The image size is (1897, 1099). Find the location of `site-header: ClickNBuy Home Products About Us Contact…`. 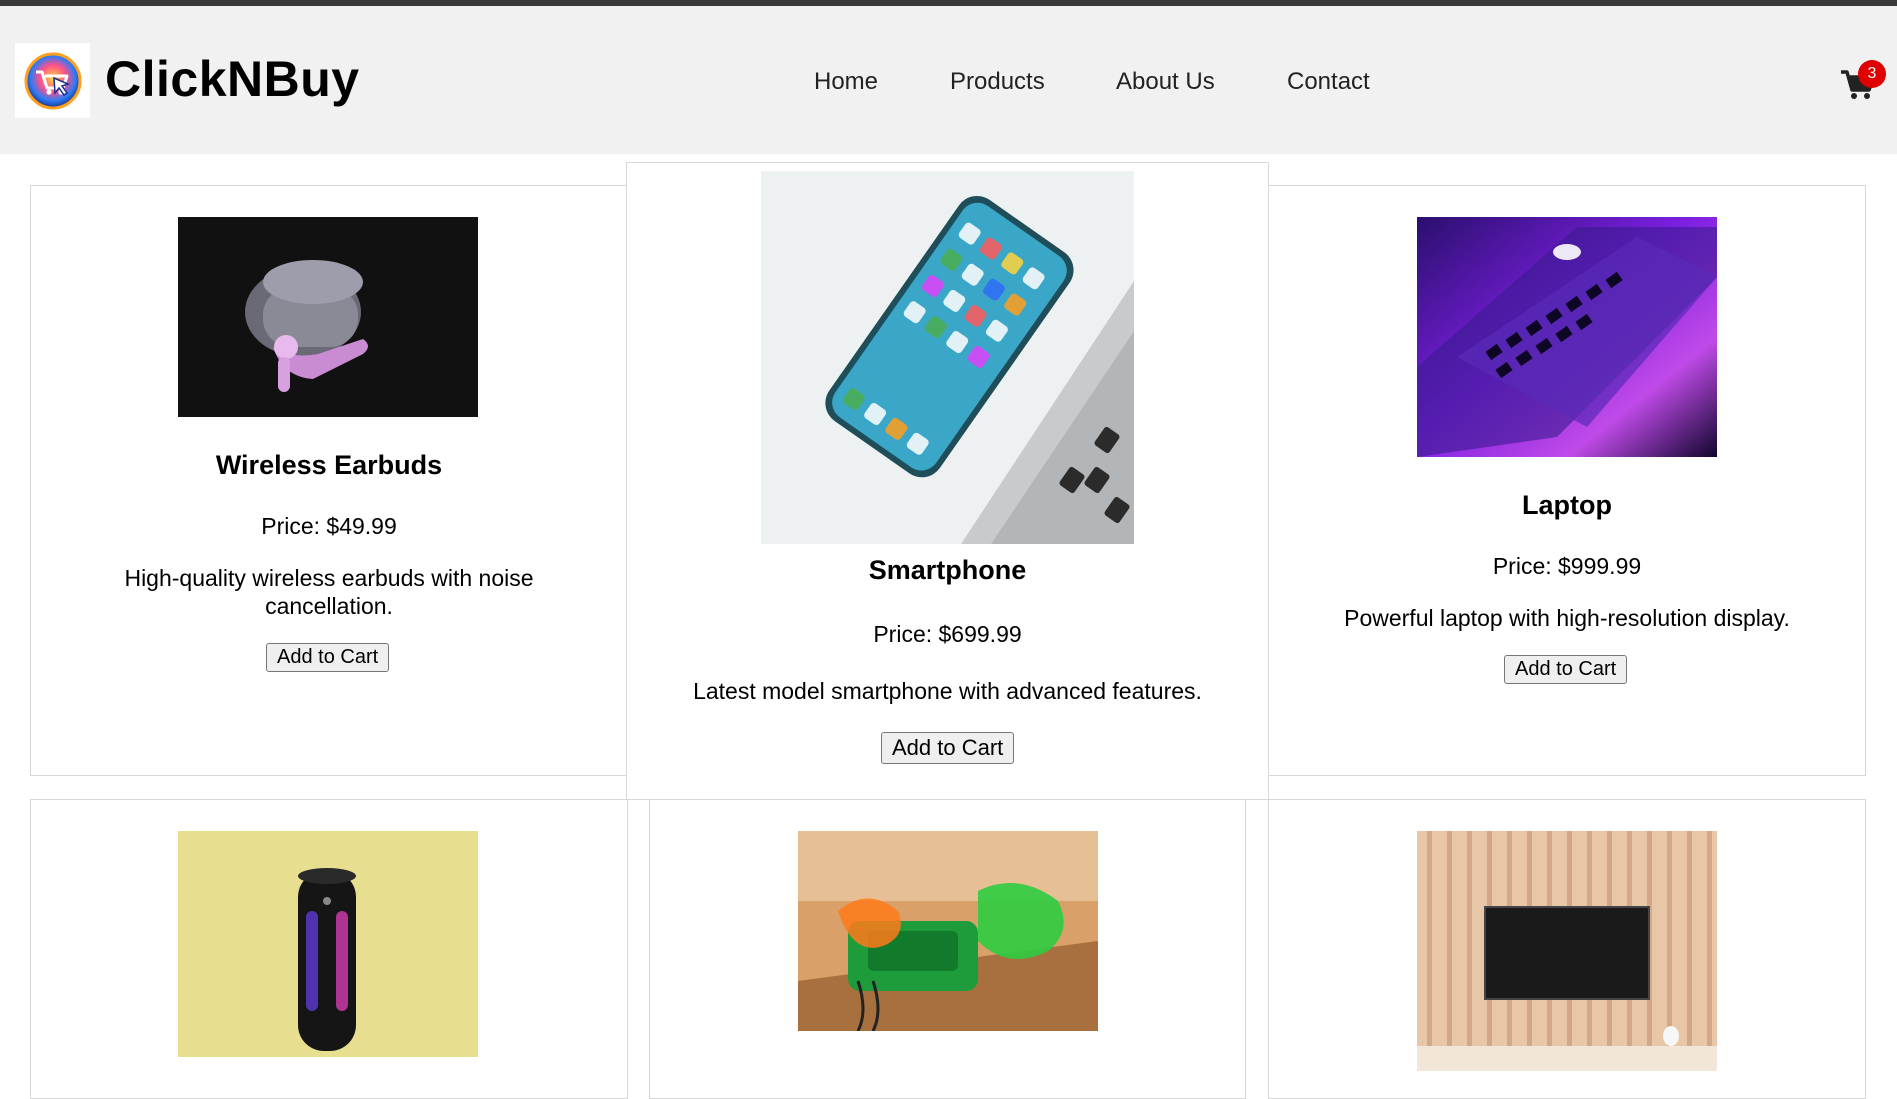

site-header: ClickNBuy Home Products About Us Contact… is located at coordinates (948, 80).